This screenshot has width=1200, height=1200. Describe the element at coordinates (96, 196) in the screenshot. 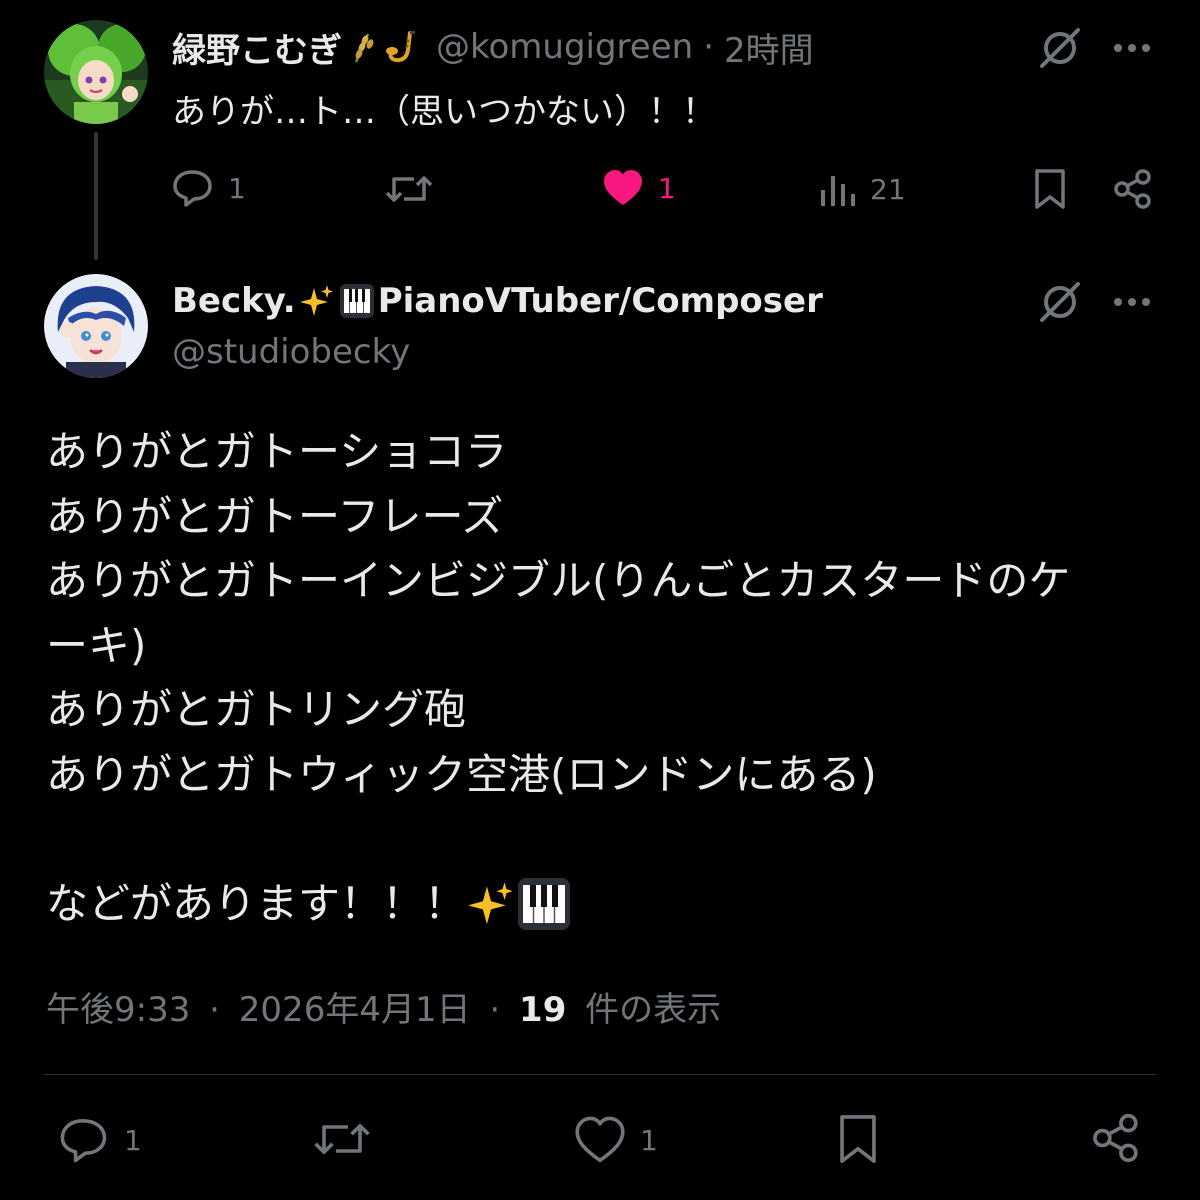

I see `thread-connector` at that location.